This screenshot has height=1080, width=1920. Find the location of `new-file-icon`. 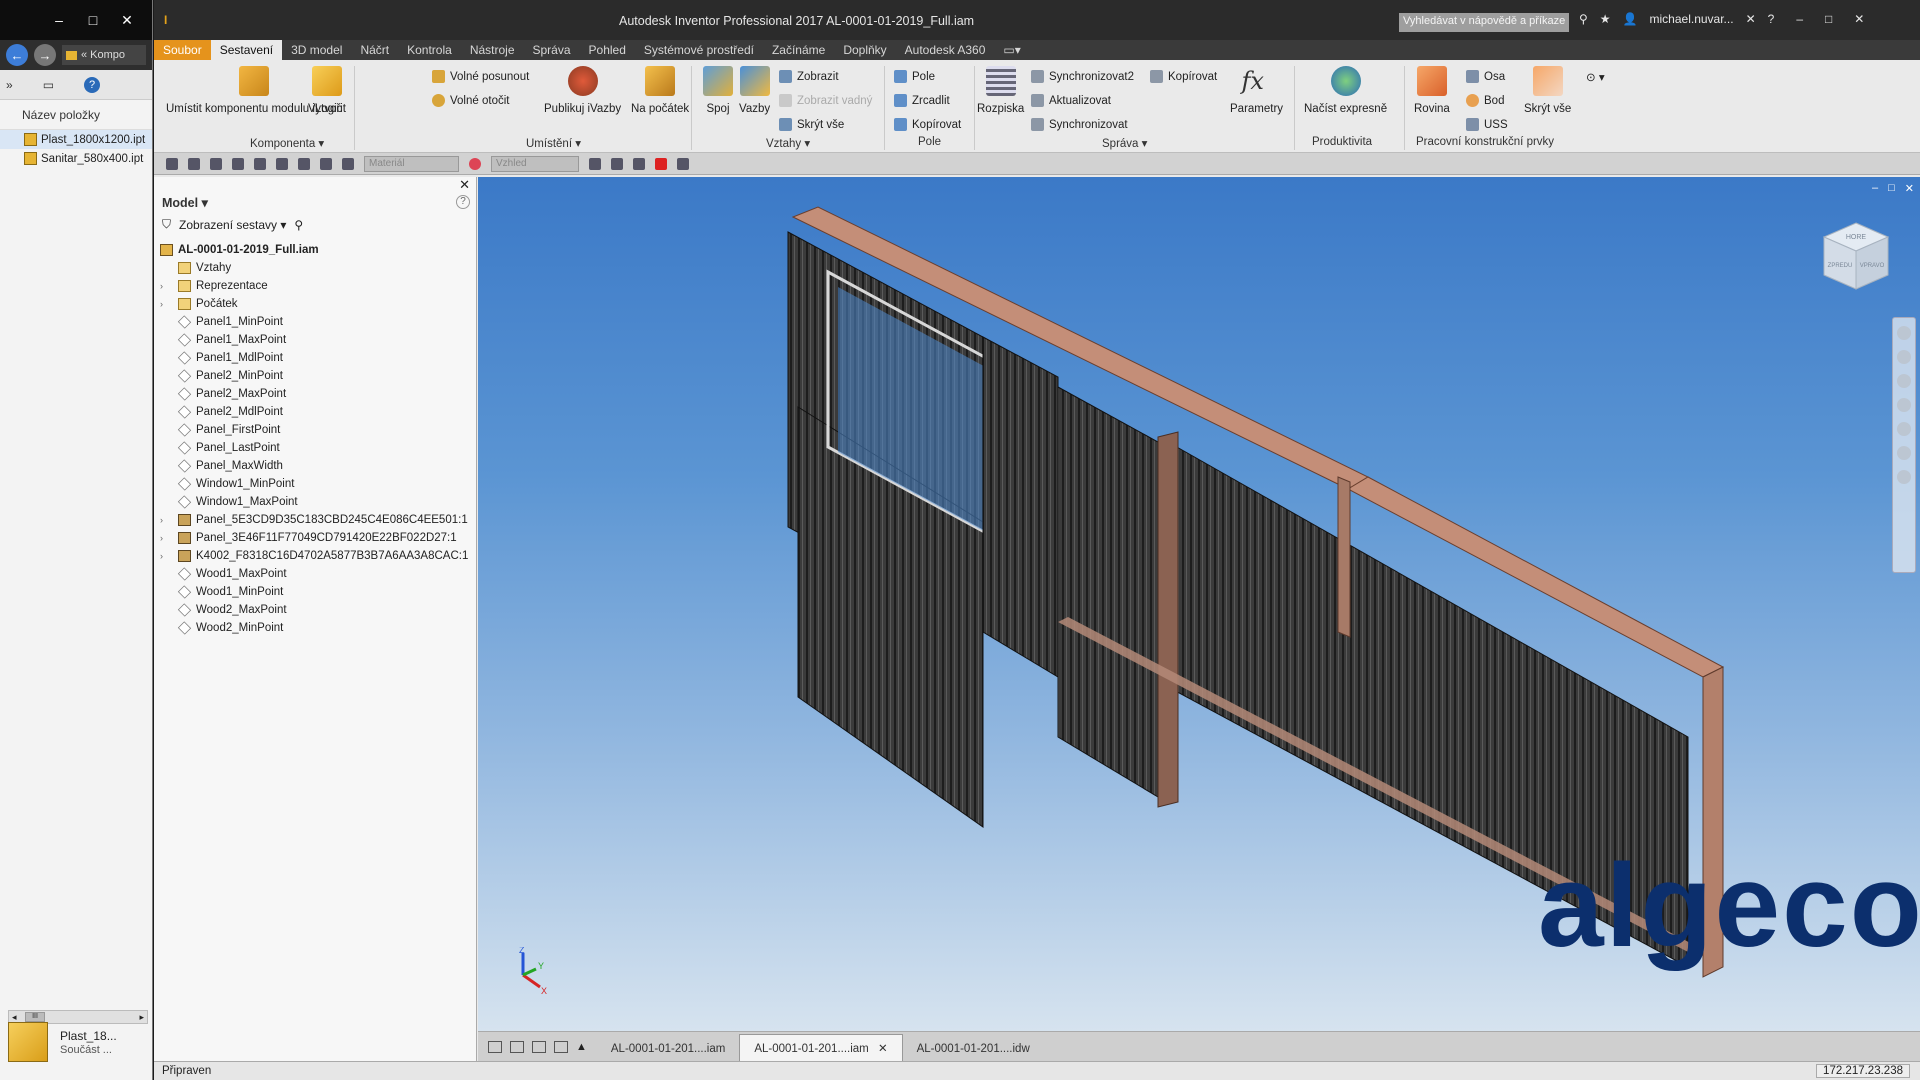

new-file-icon is located at coordinates (172, 163).